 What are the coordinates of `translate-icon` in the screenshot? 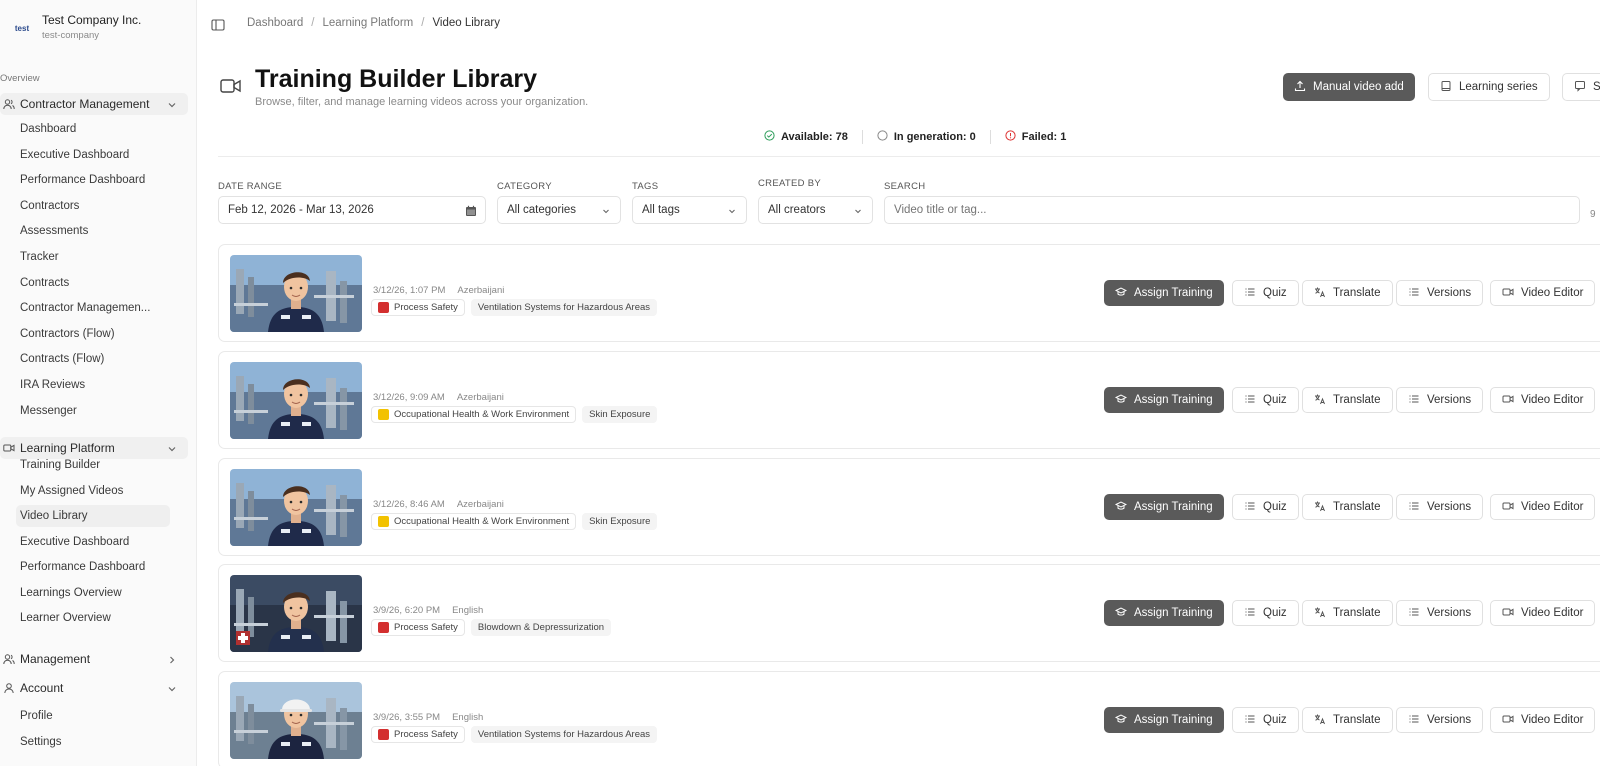 It's located at (1320, 507).